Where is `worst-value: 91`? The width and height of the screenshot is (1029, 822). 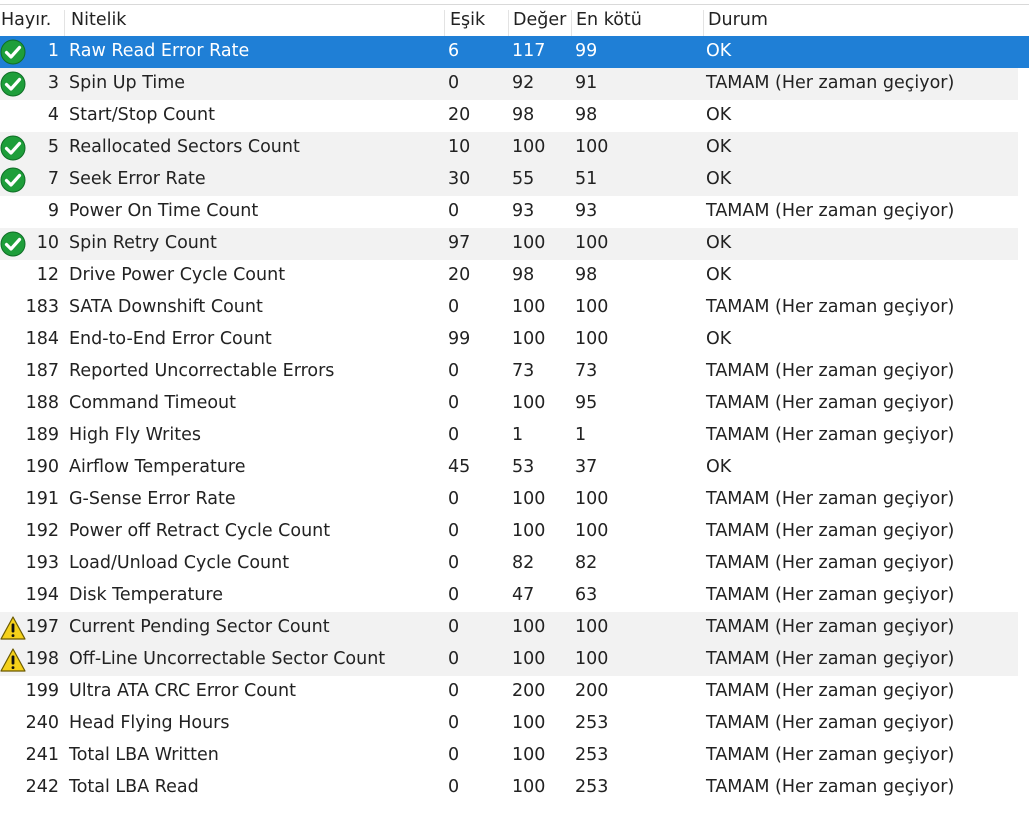
worst-value: 91 is located at coordinates (586, 83).